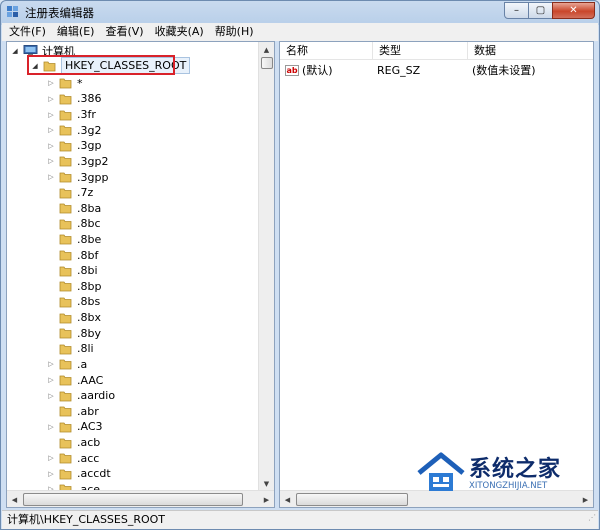 Image resolution: width=600 pixels, height=530 pixels. I want to click on tree-node: .8bf, so click(72, 255).